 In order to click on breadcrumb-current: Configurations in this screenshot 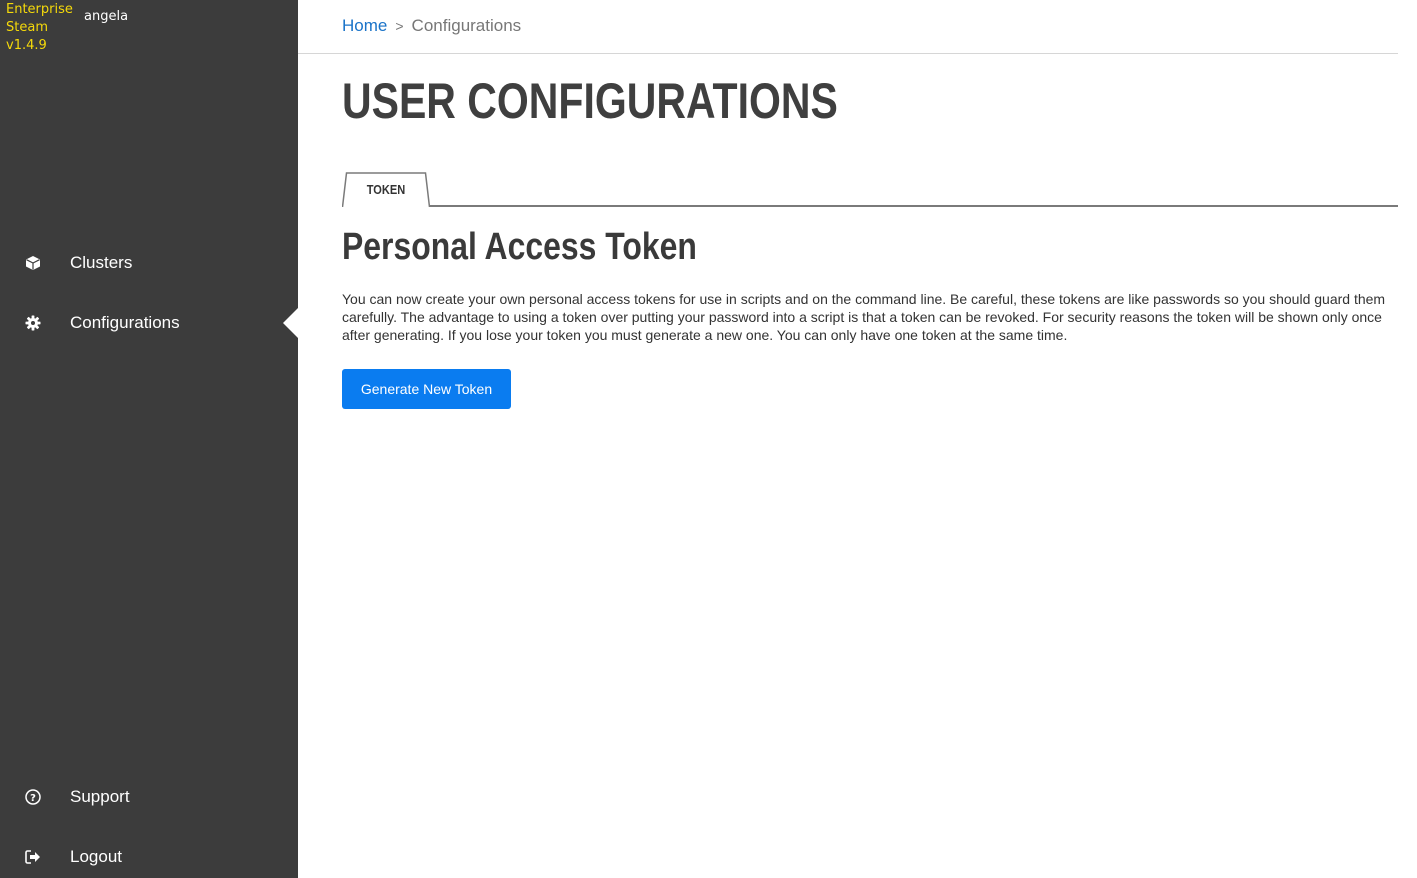, I will do `click(466, 25)`.